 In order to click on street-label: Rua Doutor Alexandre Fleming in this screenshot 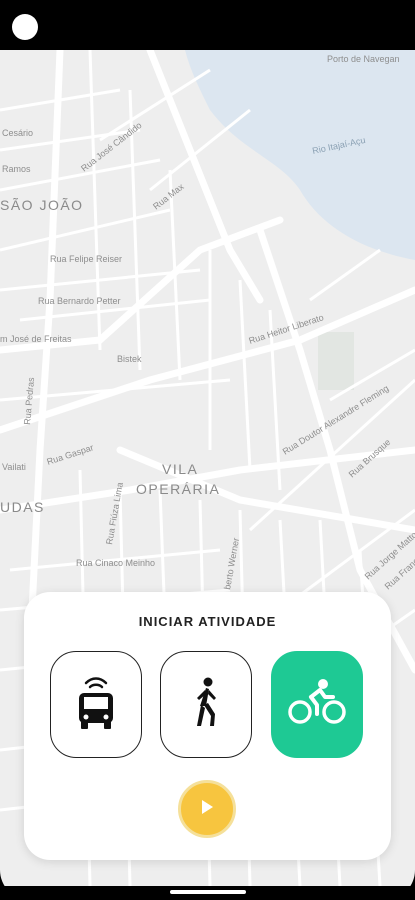, I will do `click(336, 420)`.